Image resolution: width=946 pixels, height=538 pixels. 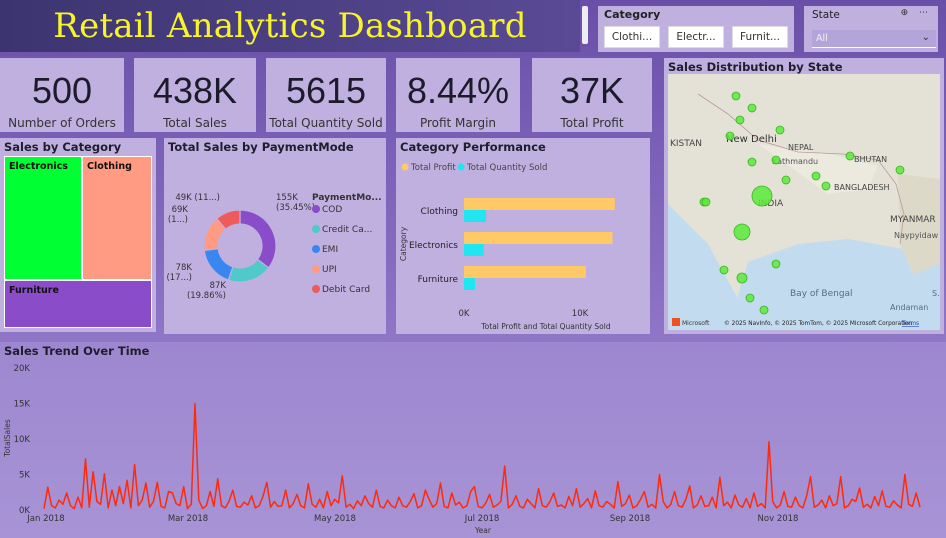 I want to click on x-tick-label: Sep 2018, so click(x=630, y=519).